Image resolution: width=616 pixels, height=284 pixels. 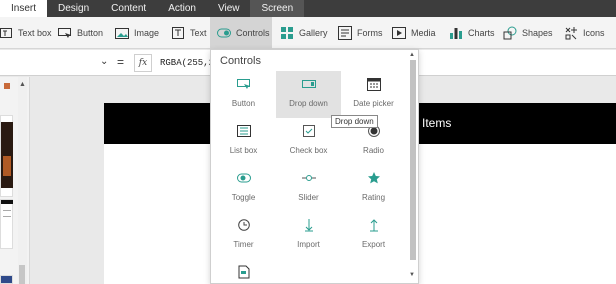 What do you see at coordinates (374, 225) in the screenshot?
I see `export-arrow-icon` at bounding box center [374, 225].